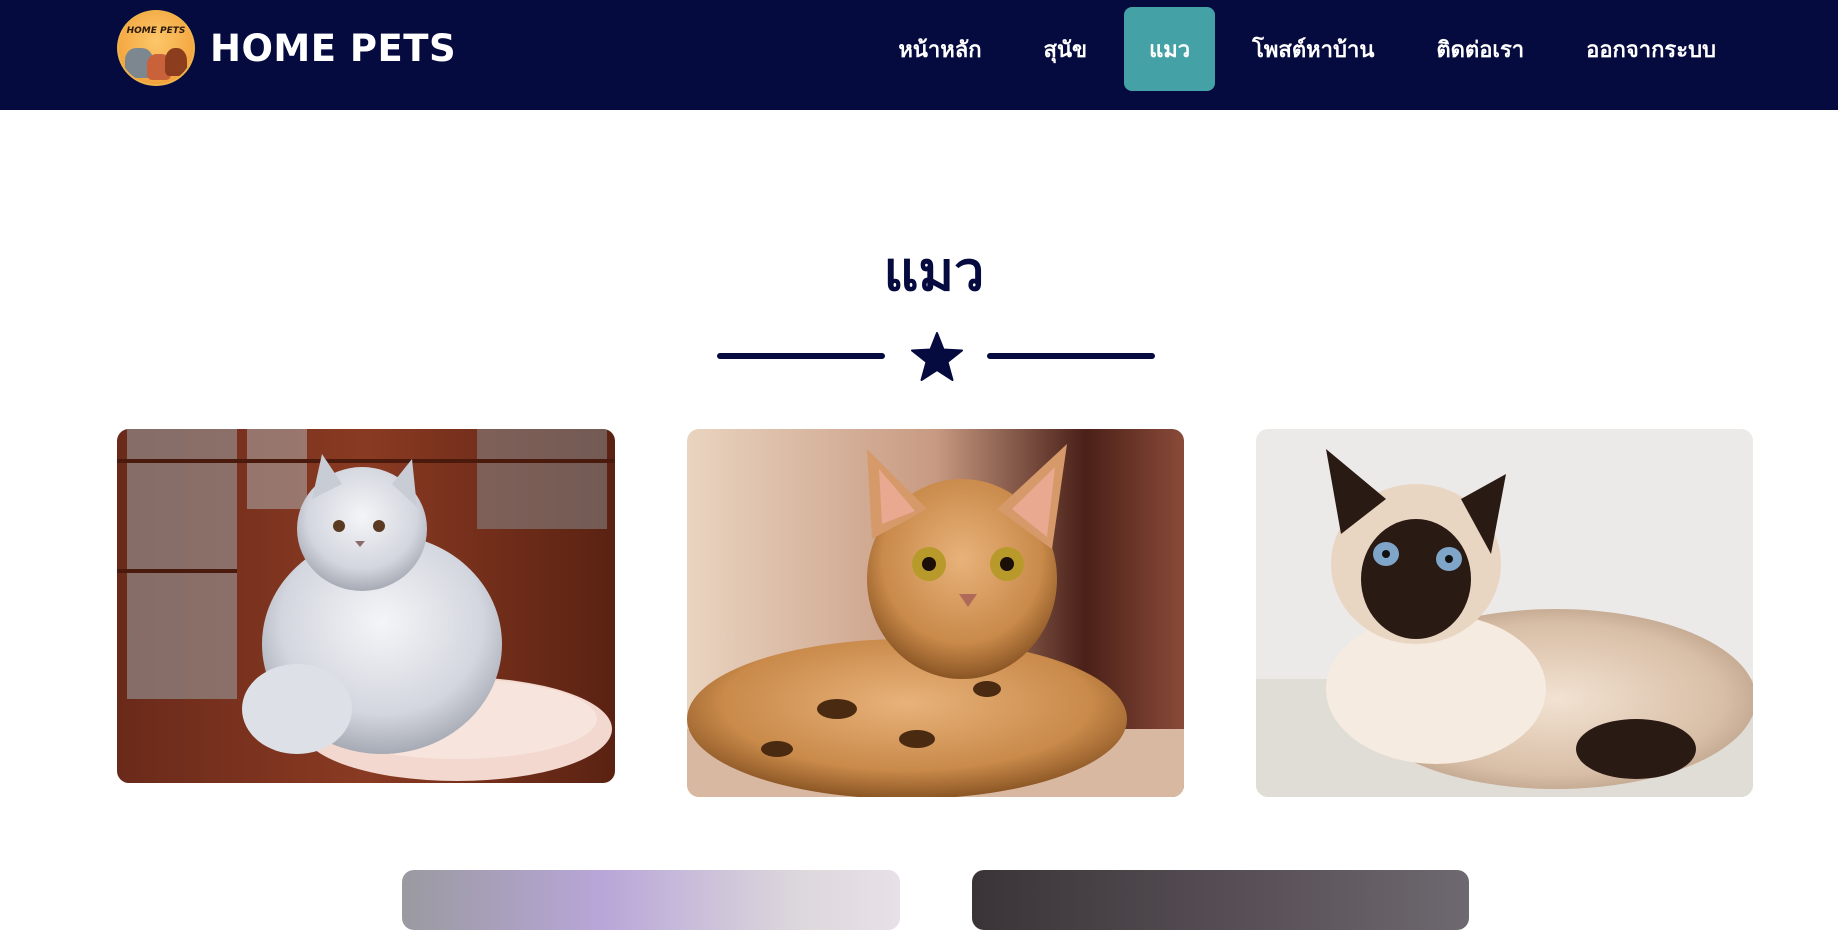 This screenshot has height=930, width=1838. I want to click on nav-item-dogs: สุนัข, so click(1066, 49).